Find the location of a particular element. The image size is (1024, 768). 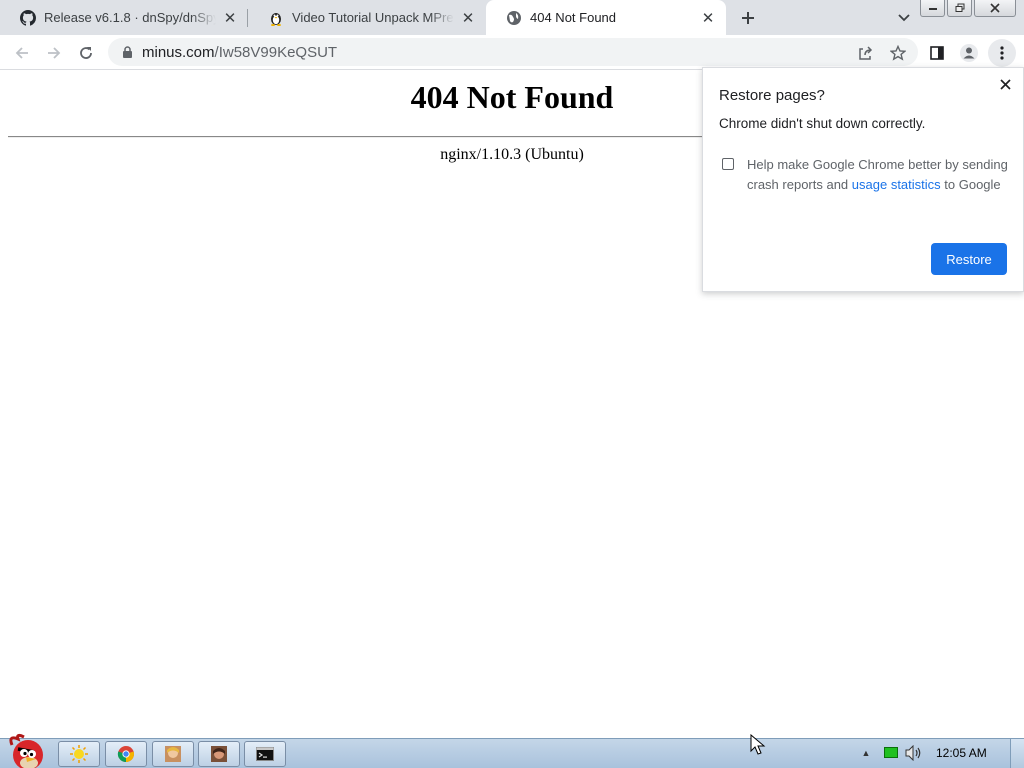

restore-button: Restore is located at coordinates (969, 259).